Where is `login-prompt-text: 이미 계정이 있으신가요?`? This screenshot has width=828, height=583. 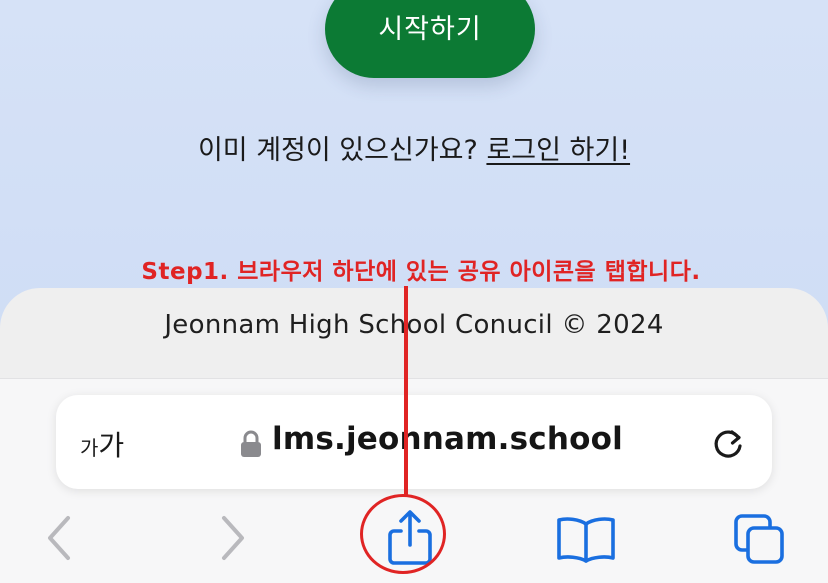
login-prompt-text: 이미 계정이 있으신가요? is located at coordinates (337, 150).